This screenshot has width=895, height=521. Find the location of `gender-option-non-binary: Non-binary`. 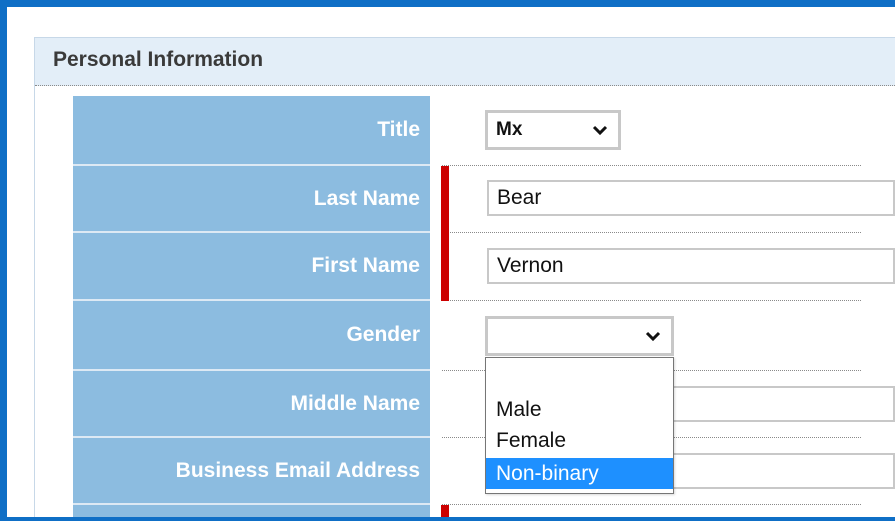

gender-option-non-binary: Non-binary is located at coordinates (579, 473).